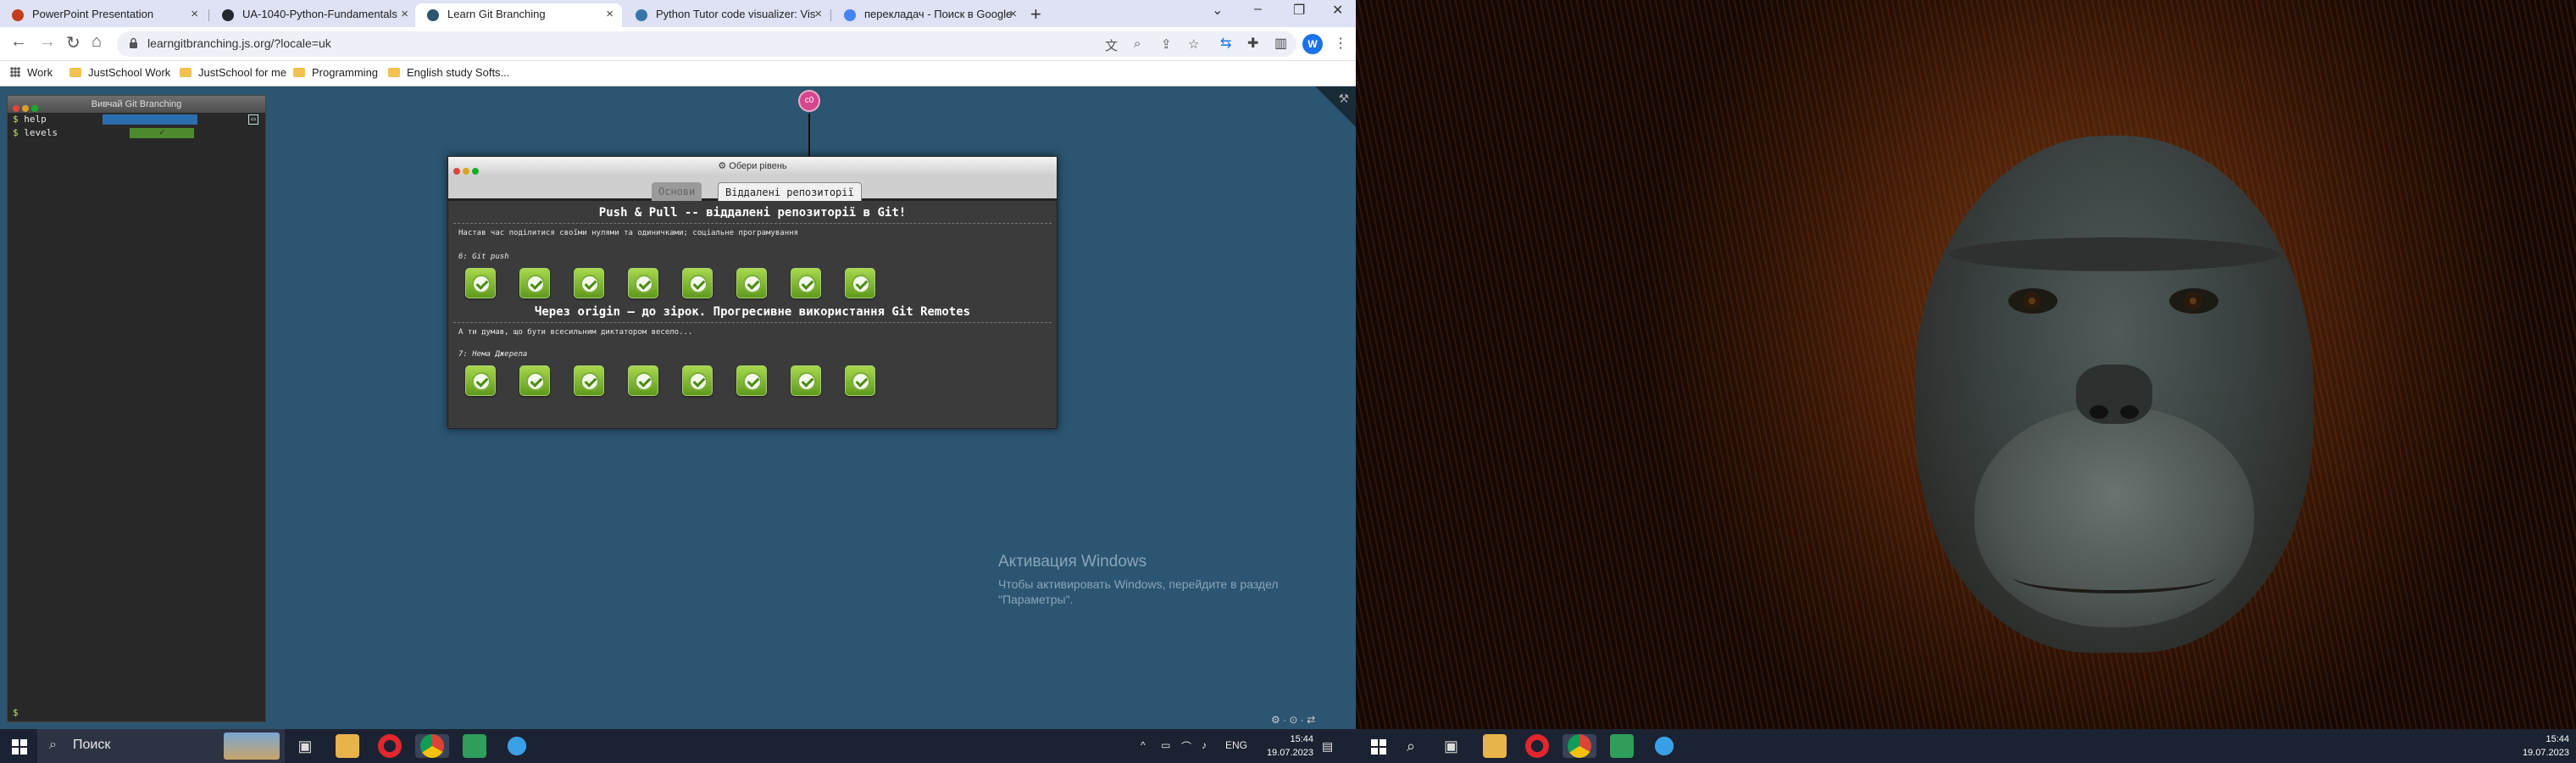  Describe the element at coordinates (97, 42) in the screenshot. I see `home-icon: ⌂` at that location.